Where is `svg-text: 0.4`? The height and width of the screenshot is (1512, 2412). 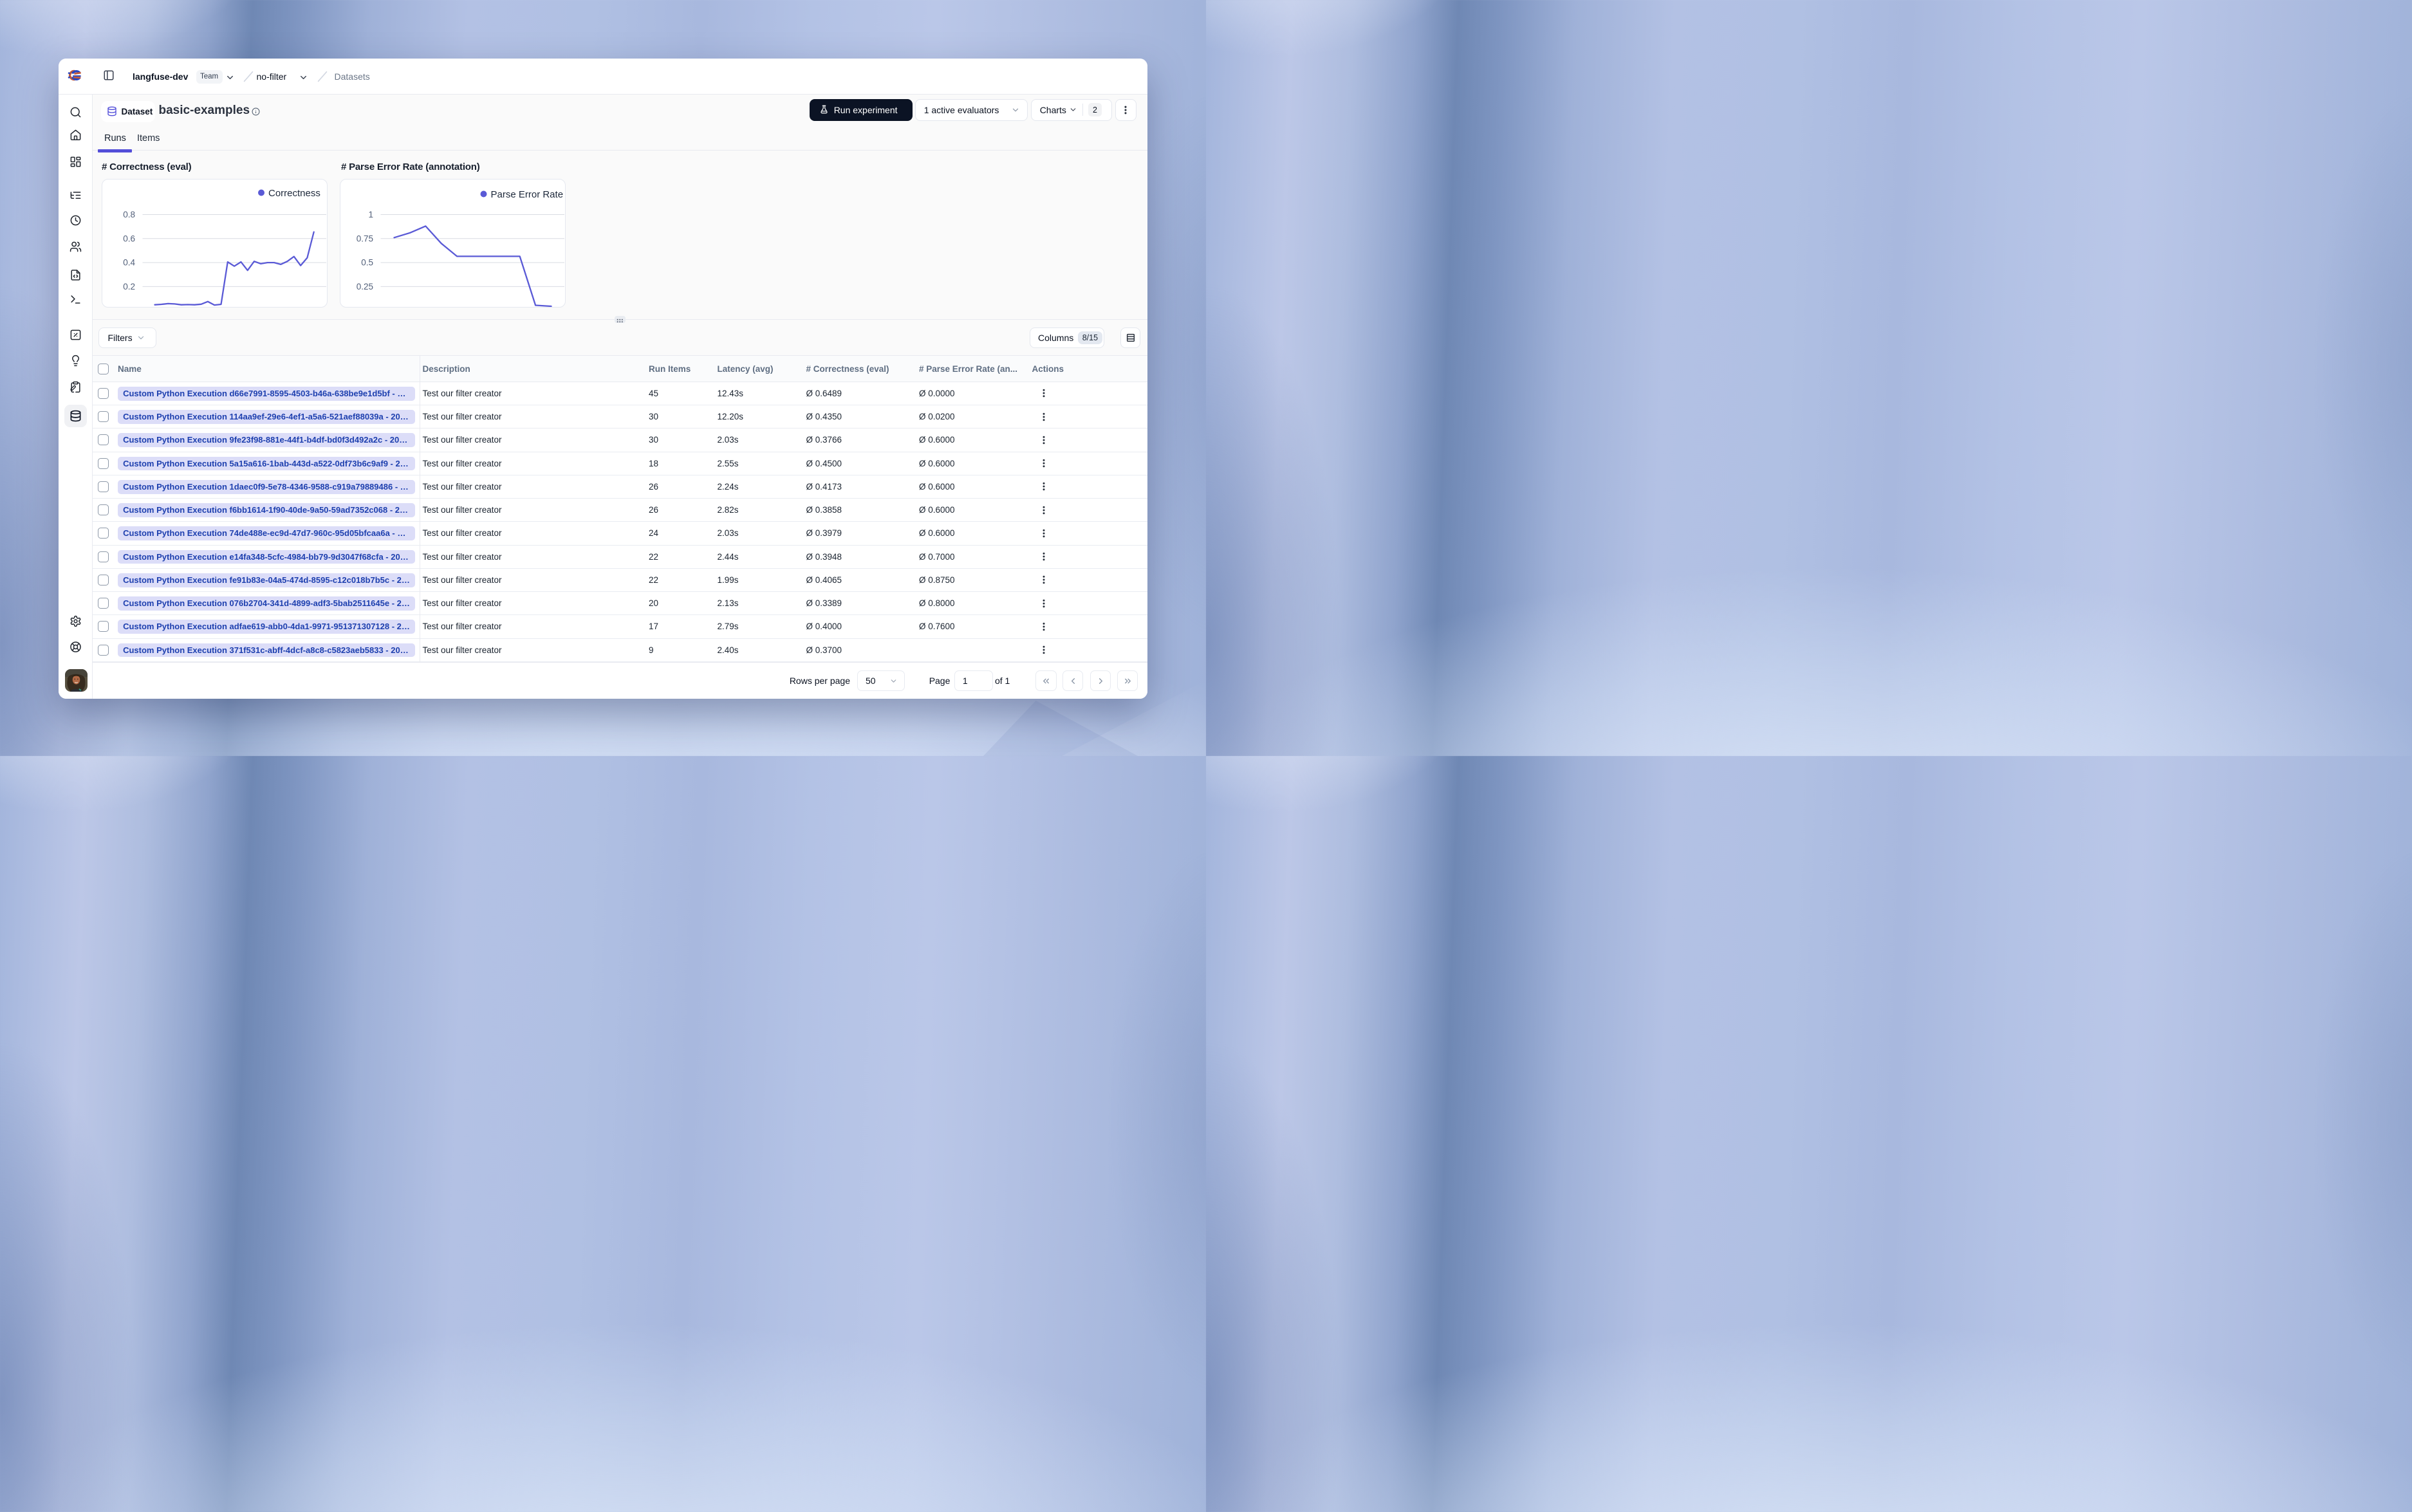
svg-text: 0.4 is located at coordinates (129, 262).